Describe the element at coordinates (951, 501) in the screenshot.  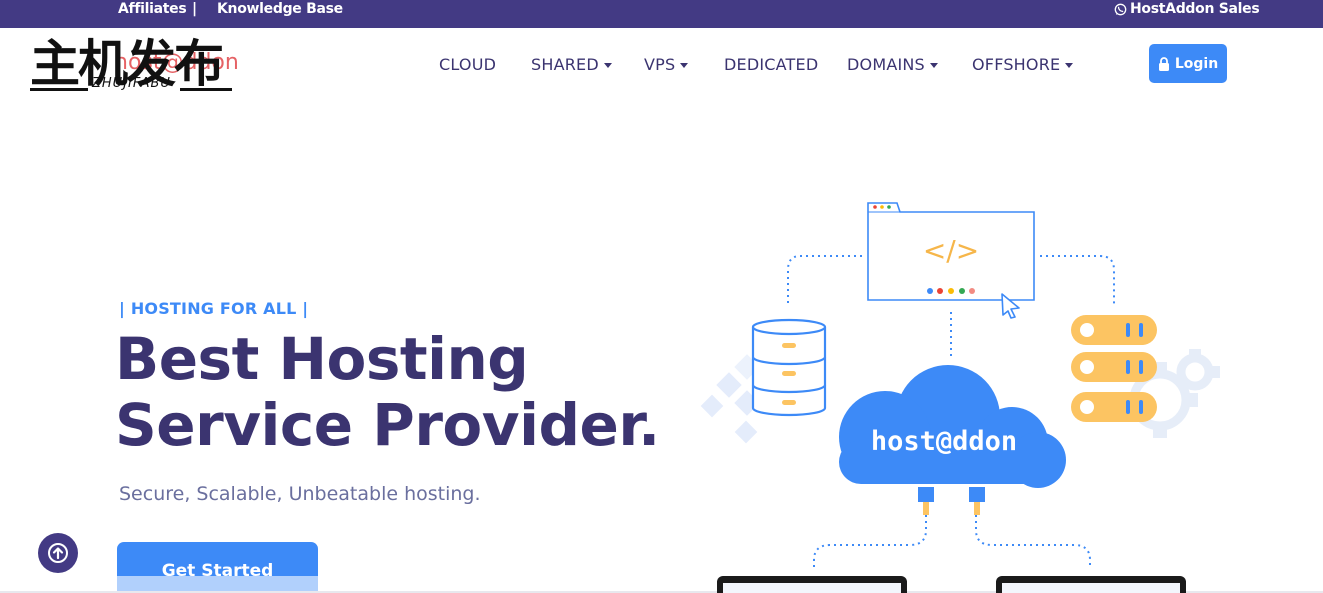
I see `connector-plug` at that location.